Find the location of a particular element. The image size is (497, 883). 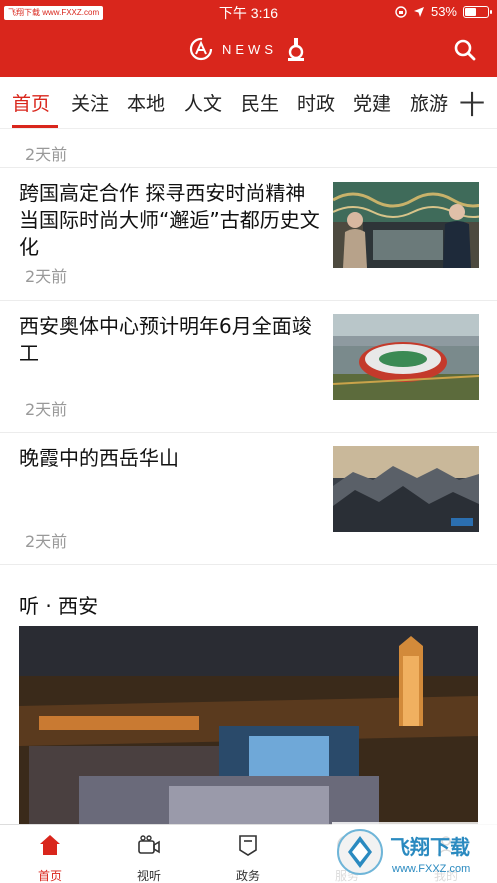

nav-bar: NEWS is located at coordinates (248, 51).